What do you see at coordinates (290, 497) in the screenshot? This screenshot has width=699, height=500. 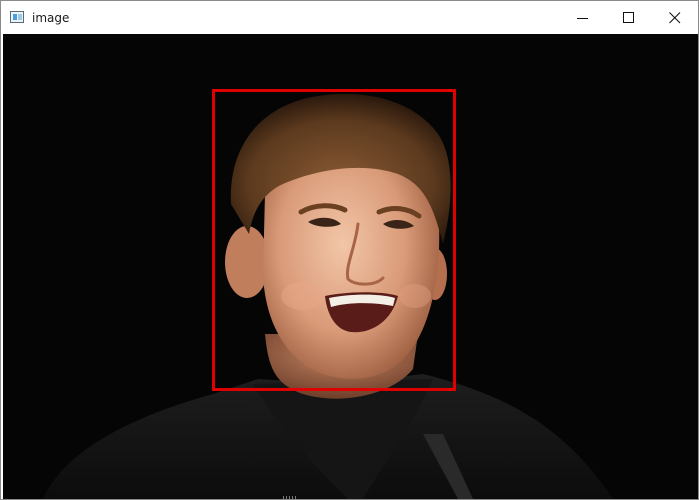 I see `resize-grip` at bounding box center [290, 497].